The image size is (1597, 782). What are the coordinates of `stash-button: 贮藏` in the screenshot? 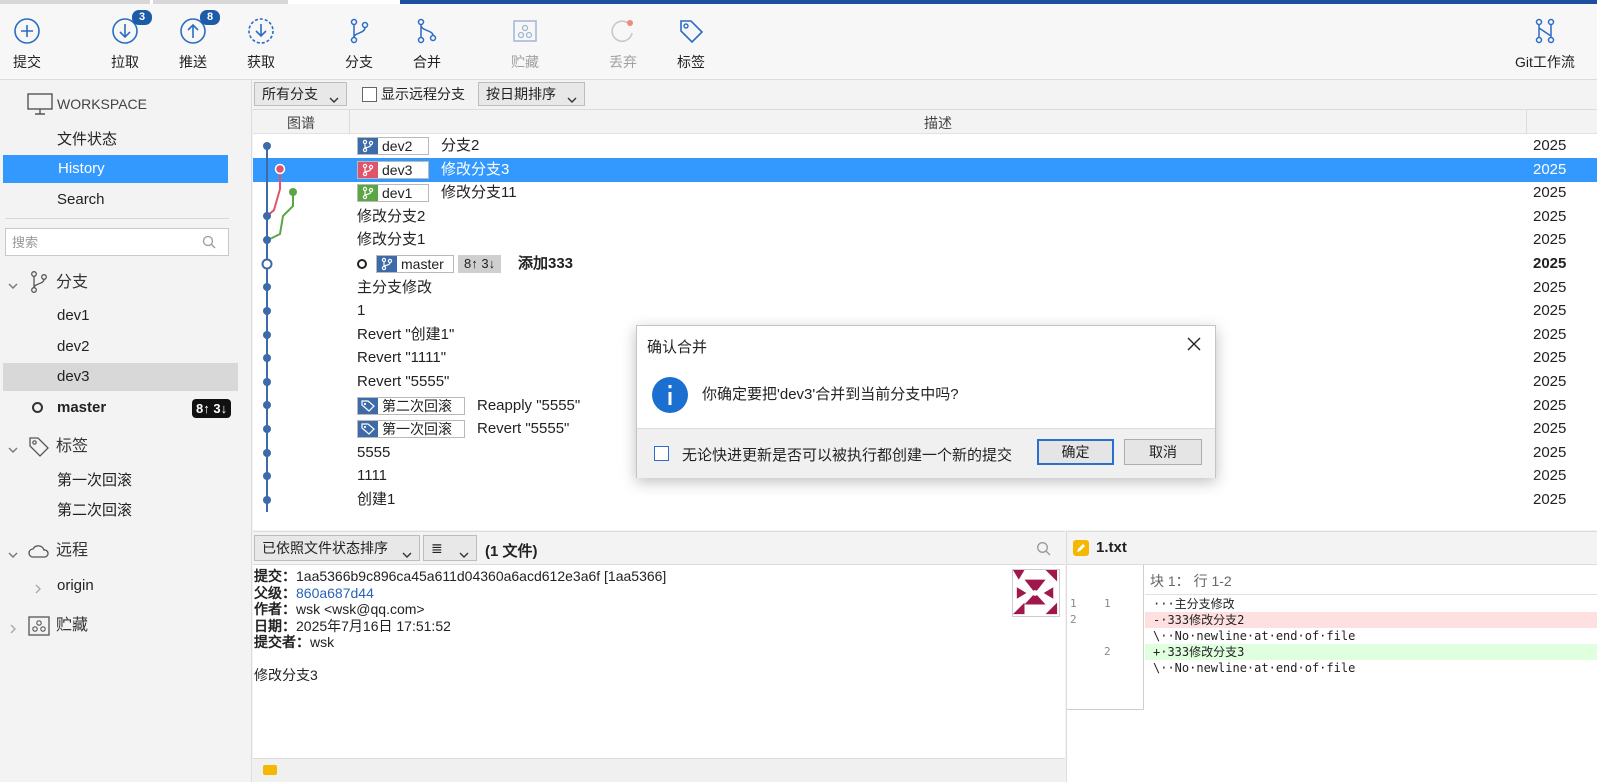 It's located at (525, 43).